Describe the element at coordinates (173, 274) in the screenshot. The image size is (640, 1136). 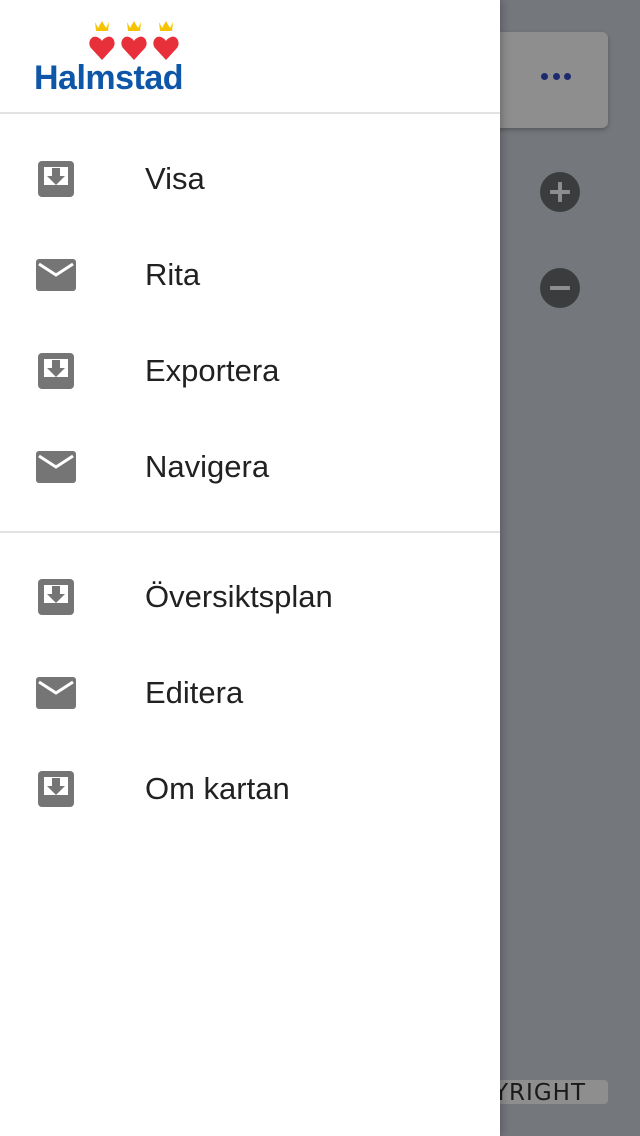
I see `menu-item-label: Rita` at that location.